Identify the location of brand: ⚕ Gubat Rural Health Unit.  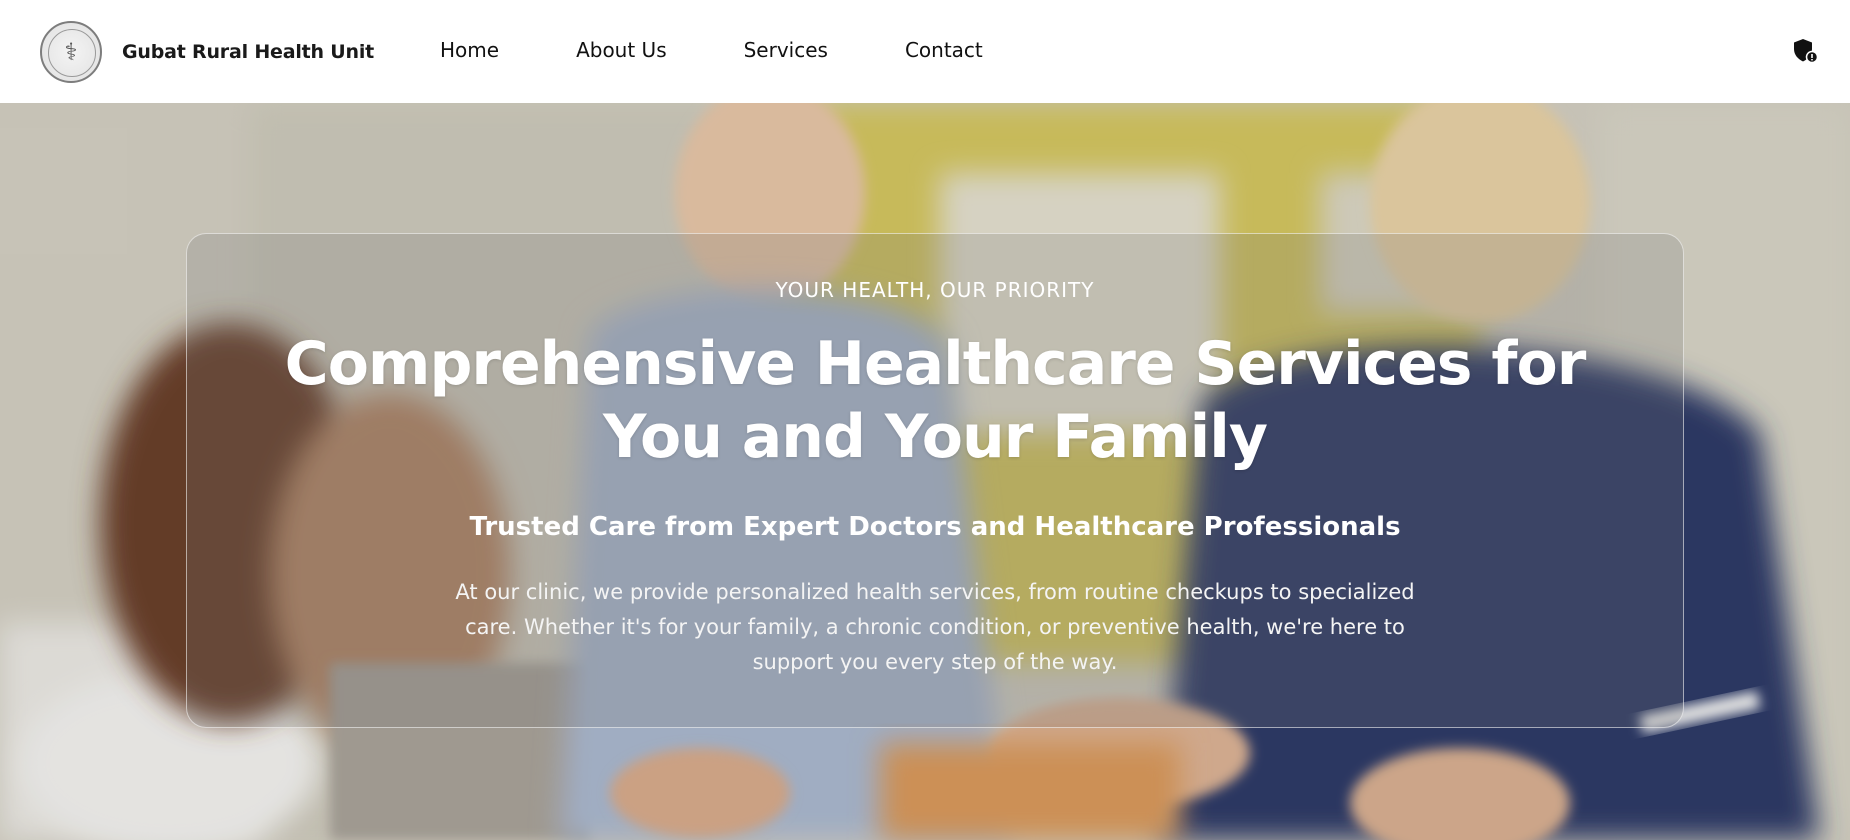
(207, 52).